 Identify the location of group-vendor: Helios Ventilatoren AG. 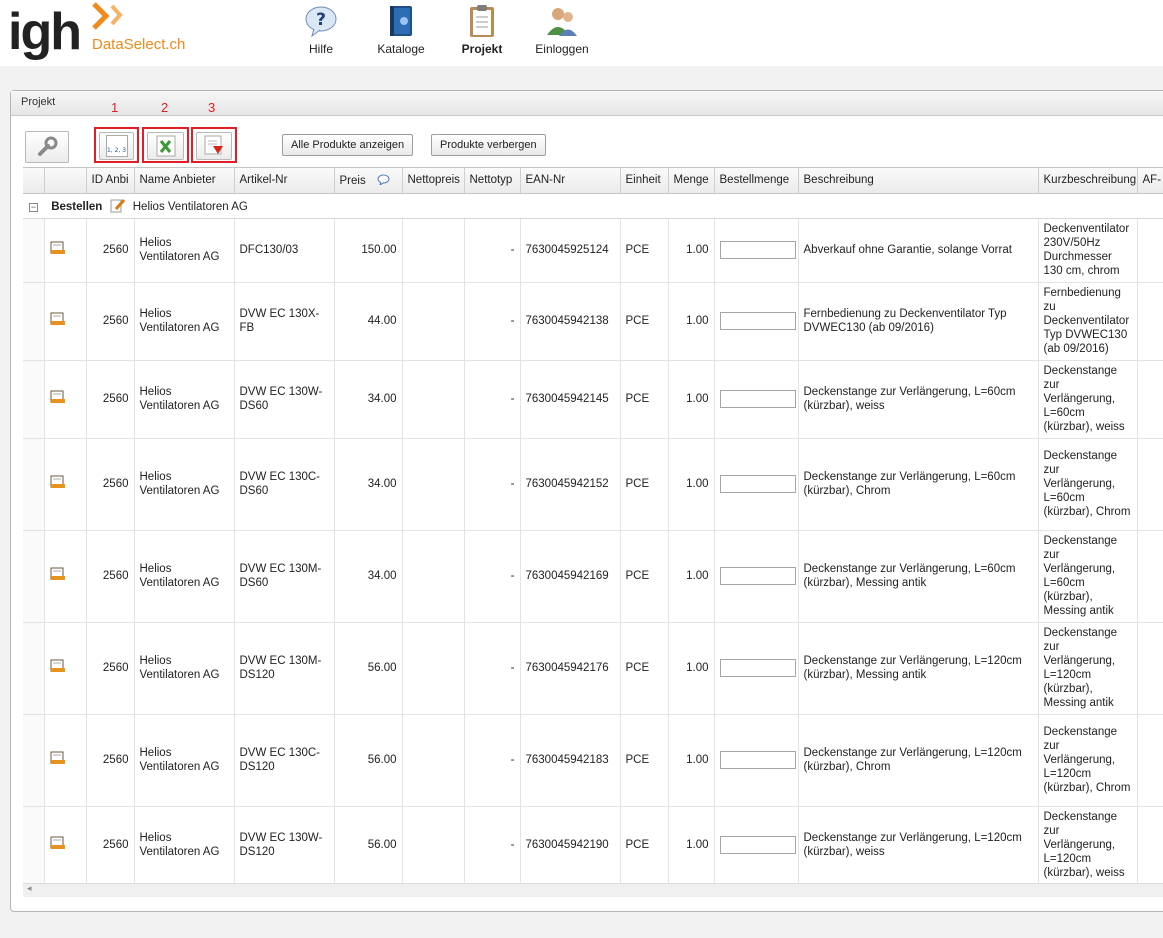
(190, 207).